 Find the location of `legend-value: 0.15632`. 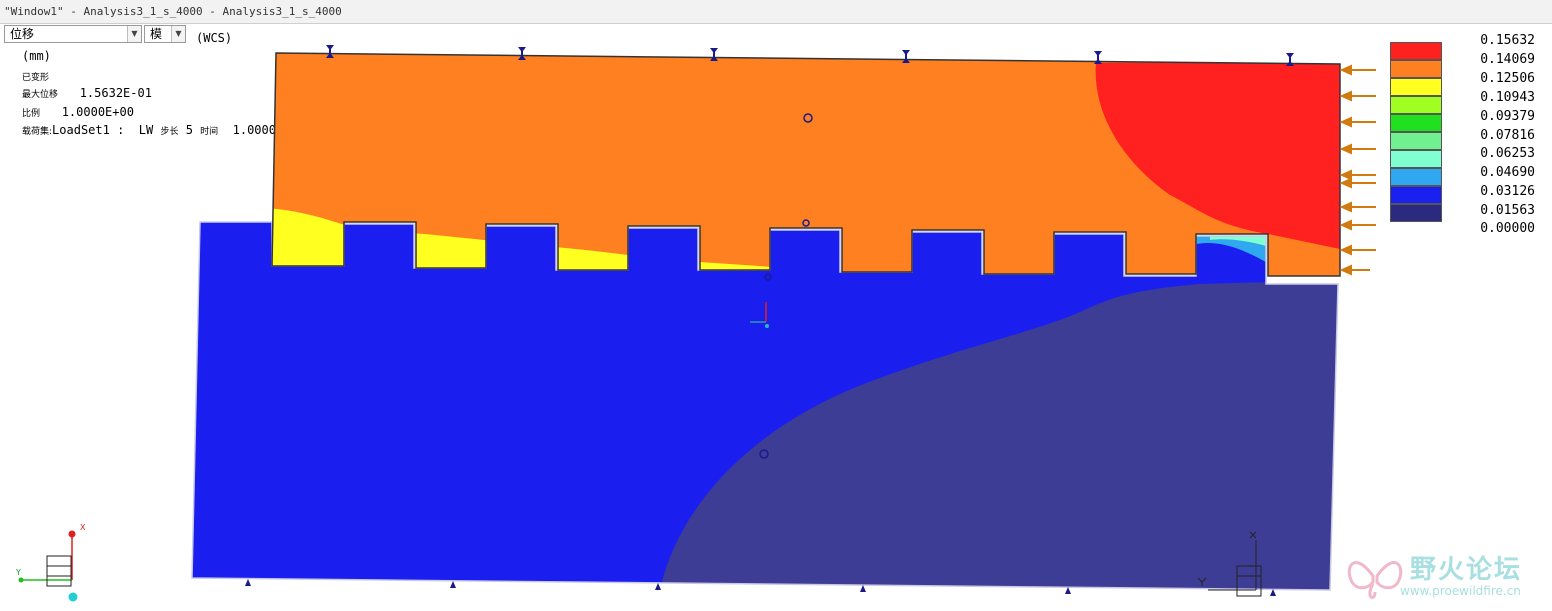

legend-value: 0.15632 is located at coordinates (1507, 40).